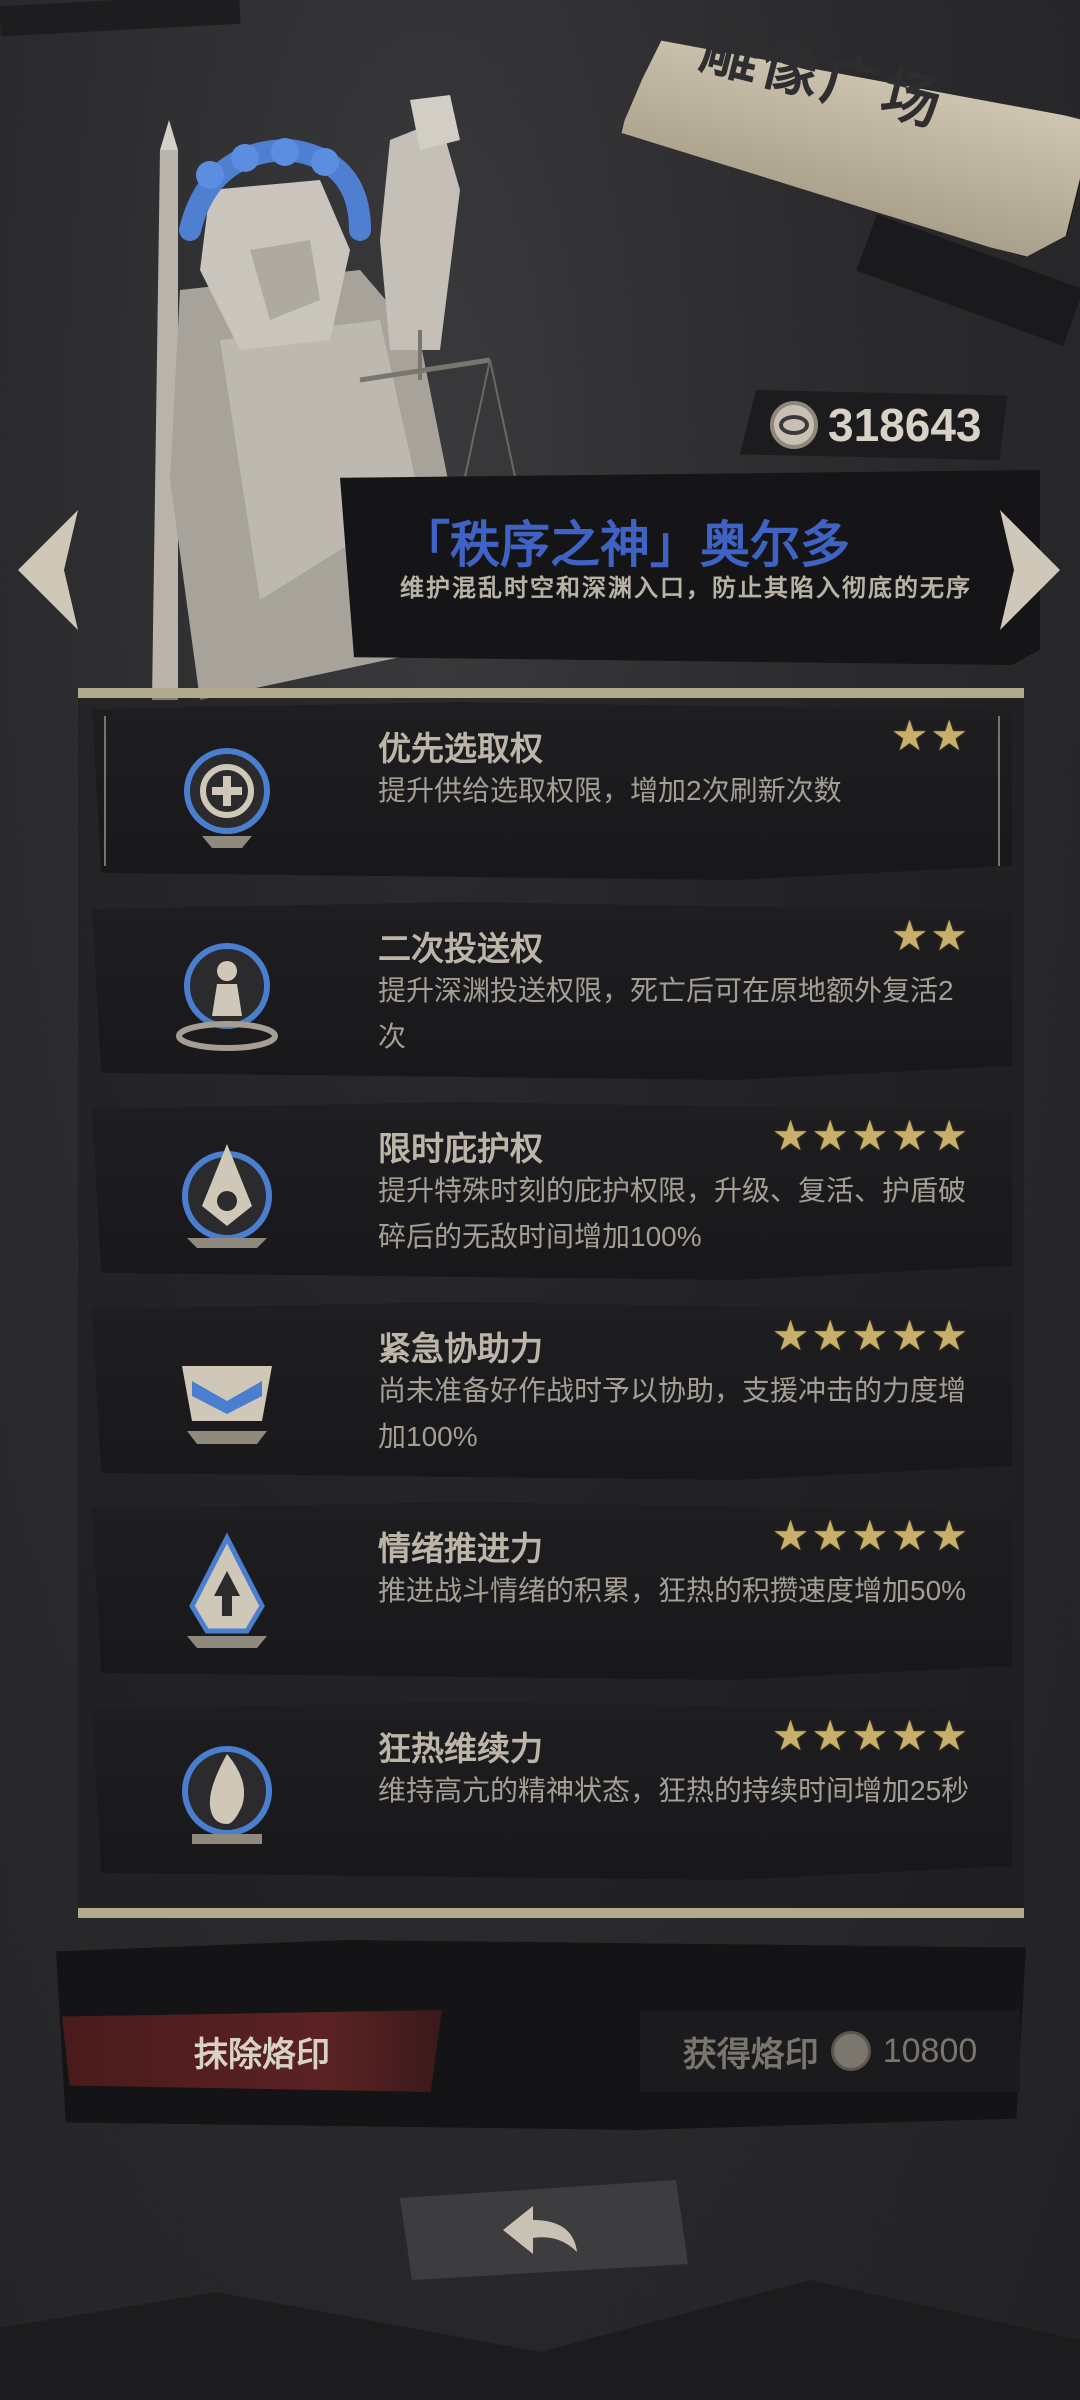  I want to click on skill-name: 紧急协助力, so click(460, 1348).